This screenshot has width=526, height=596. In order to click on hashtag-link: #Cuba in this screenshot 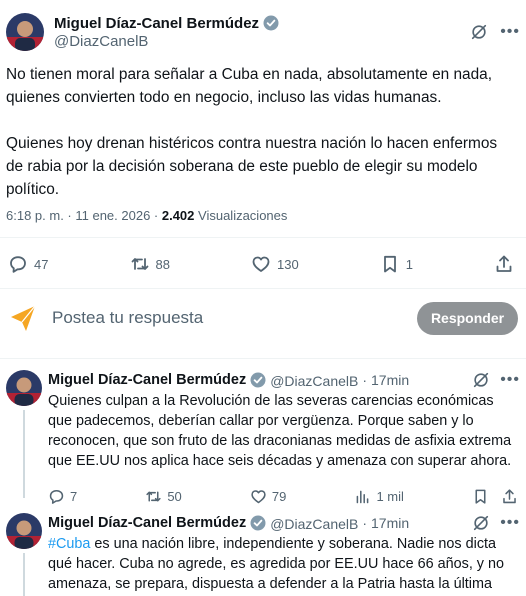, I will do `click(69, 544)`.